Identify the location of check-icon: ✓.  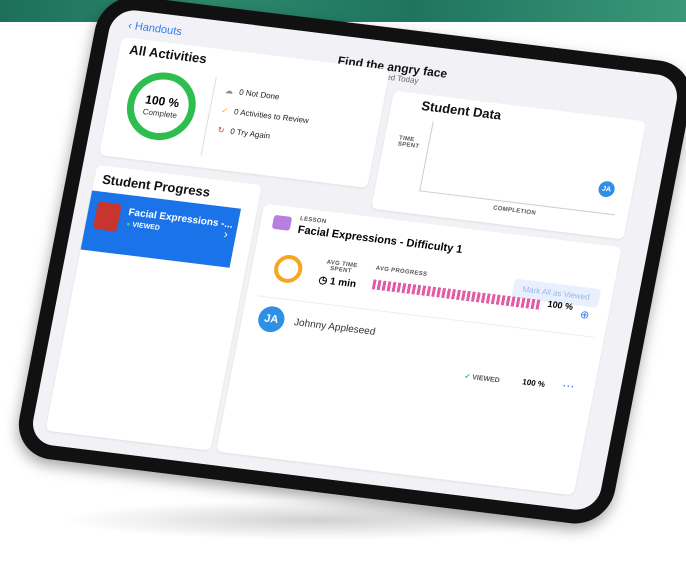
(467, 377).